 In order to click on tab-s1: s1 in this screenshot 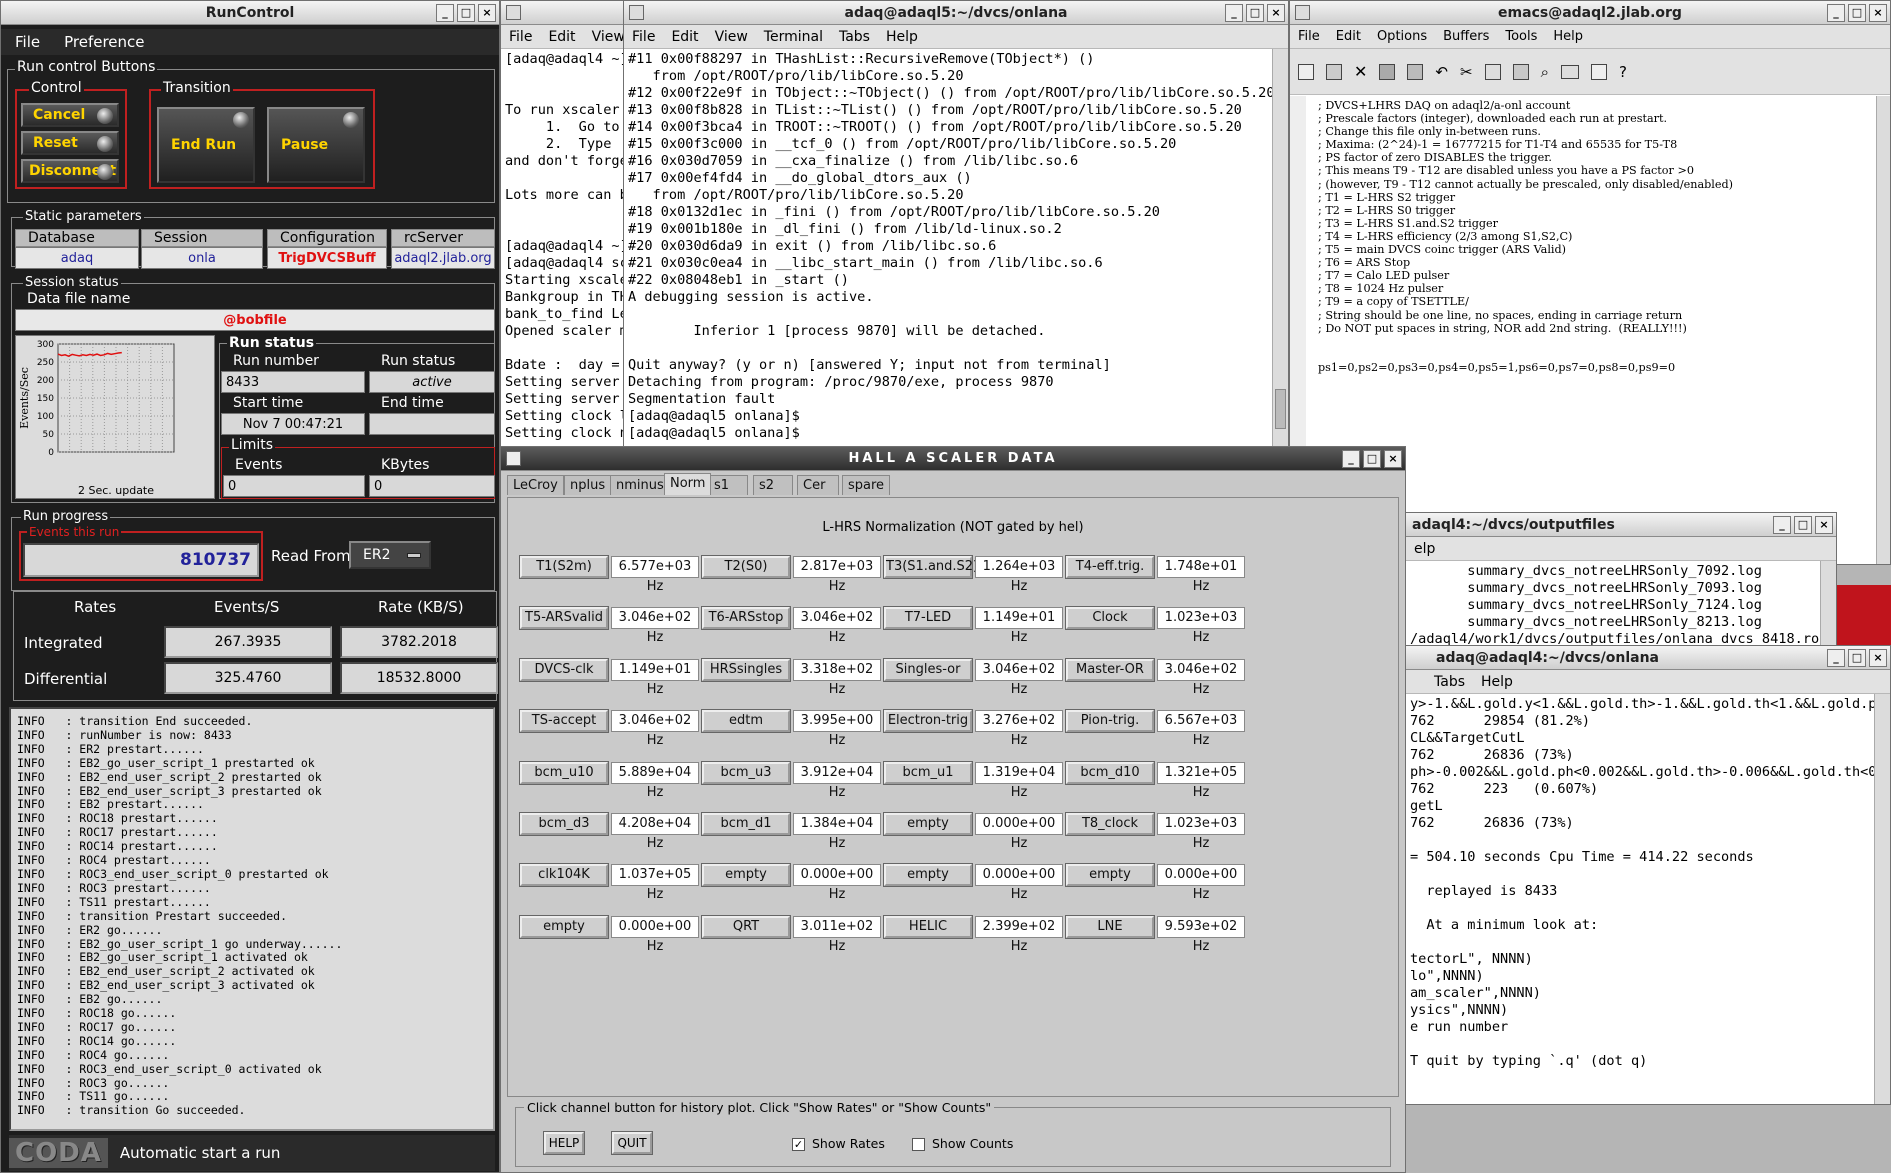, I will do `click(728, 485)`.